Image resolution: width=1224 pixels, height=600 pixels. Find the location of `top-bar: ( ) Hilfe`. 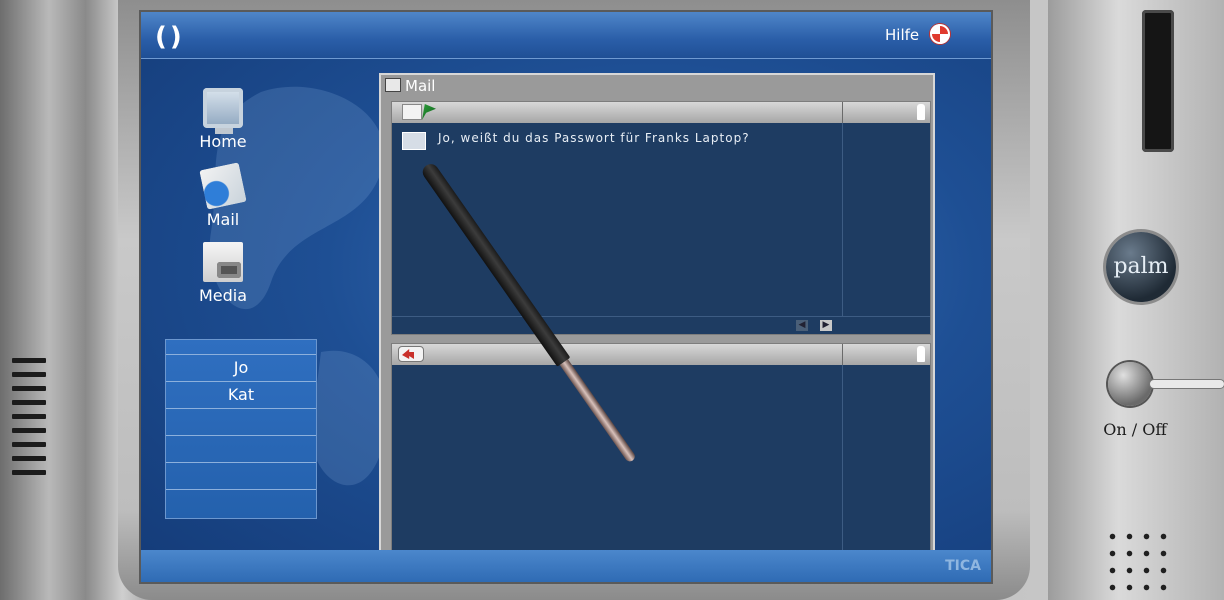

top-bar: ( ) Hilfe is located at coordinates (566, 35).